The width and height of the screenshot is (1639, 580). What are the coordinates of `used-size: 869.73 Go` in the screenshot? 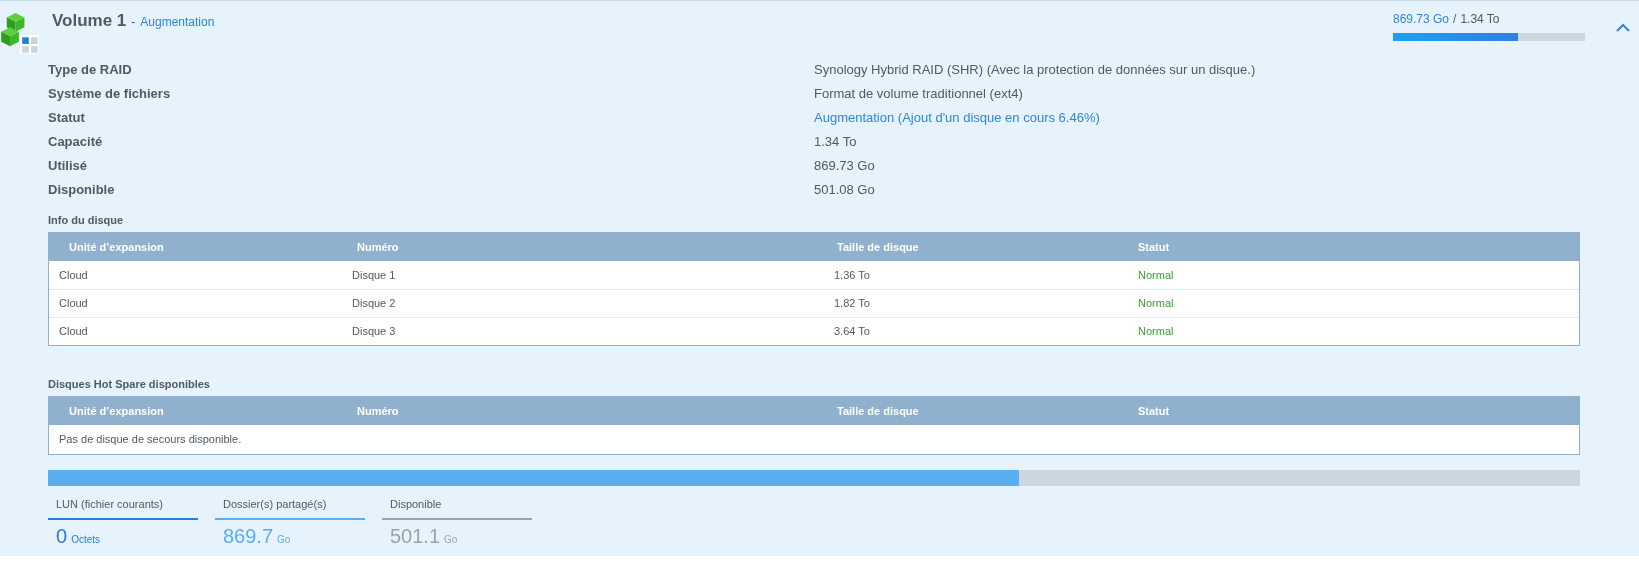 It's located at (1421, 19).